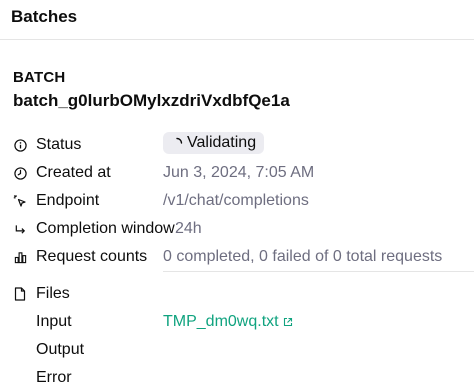 The width and height of the screenshot is (474, 392). Describe the element at coordinates (222, 142) in the screenshot. I see `status-value: Validating` at that location.